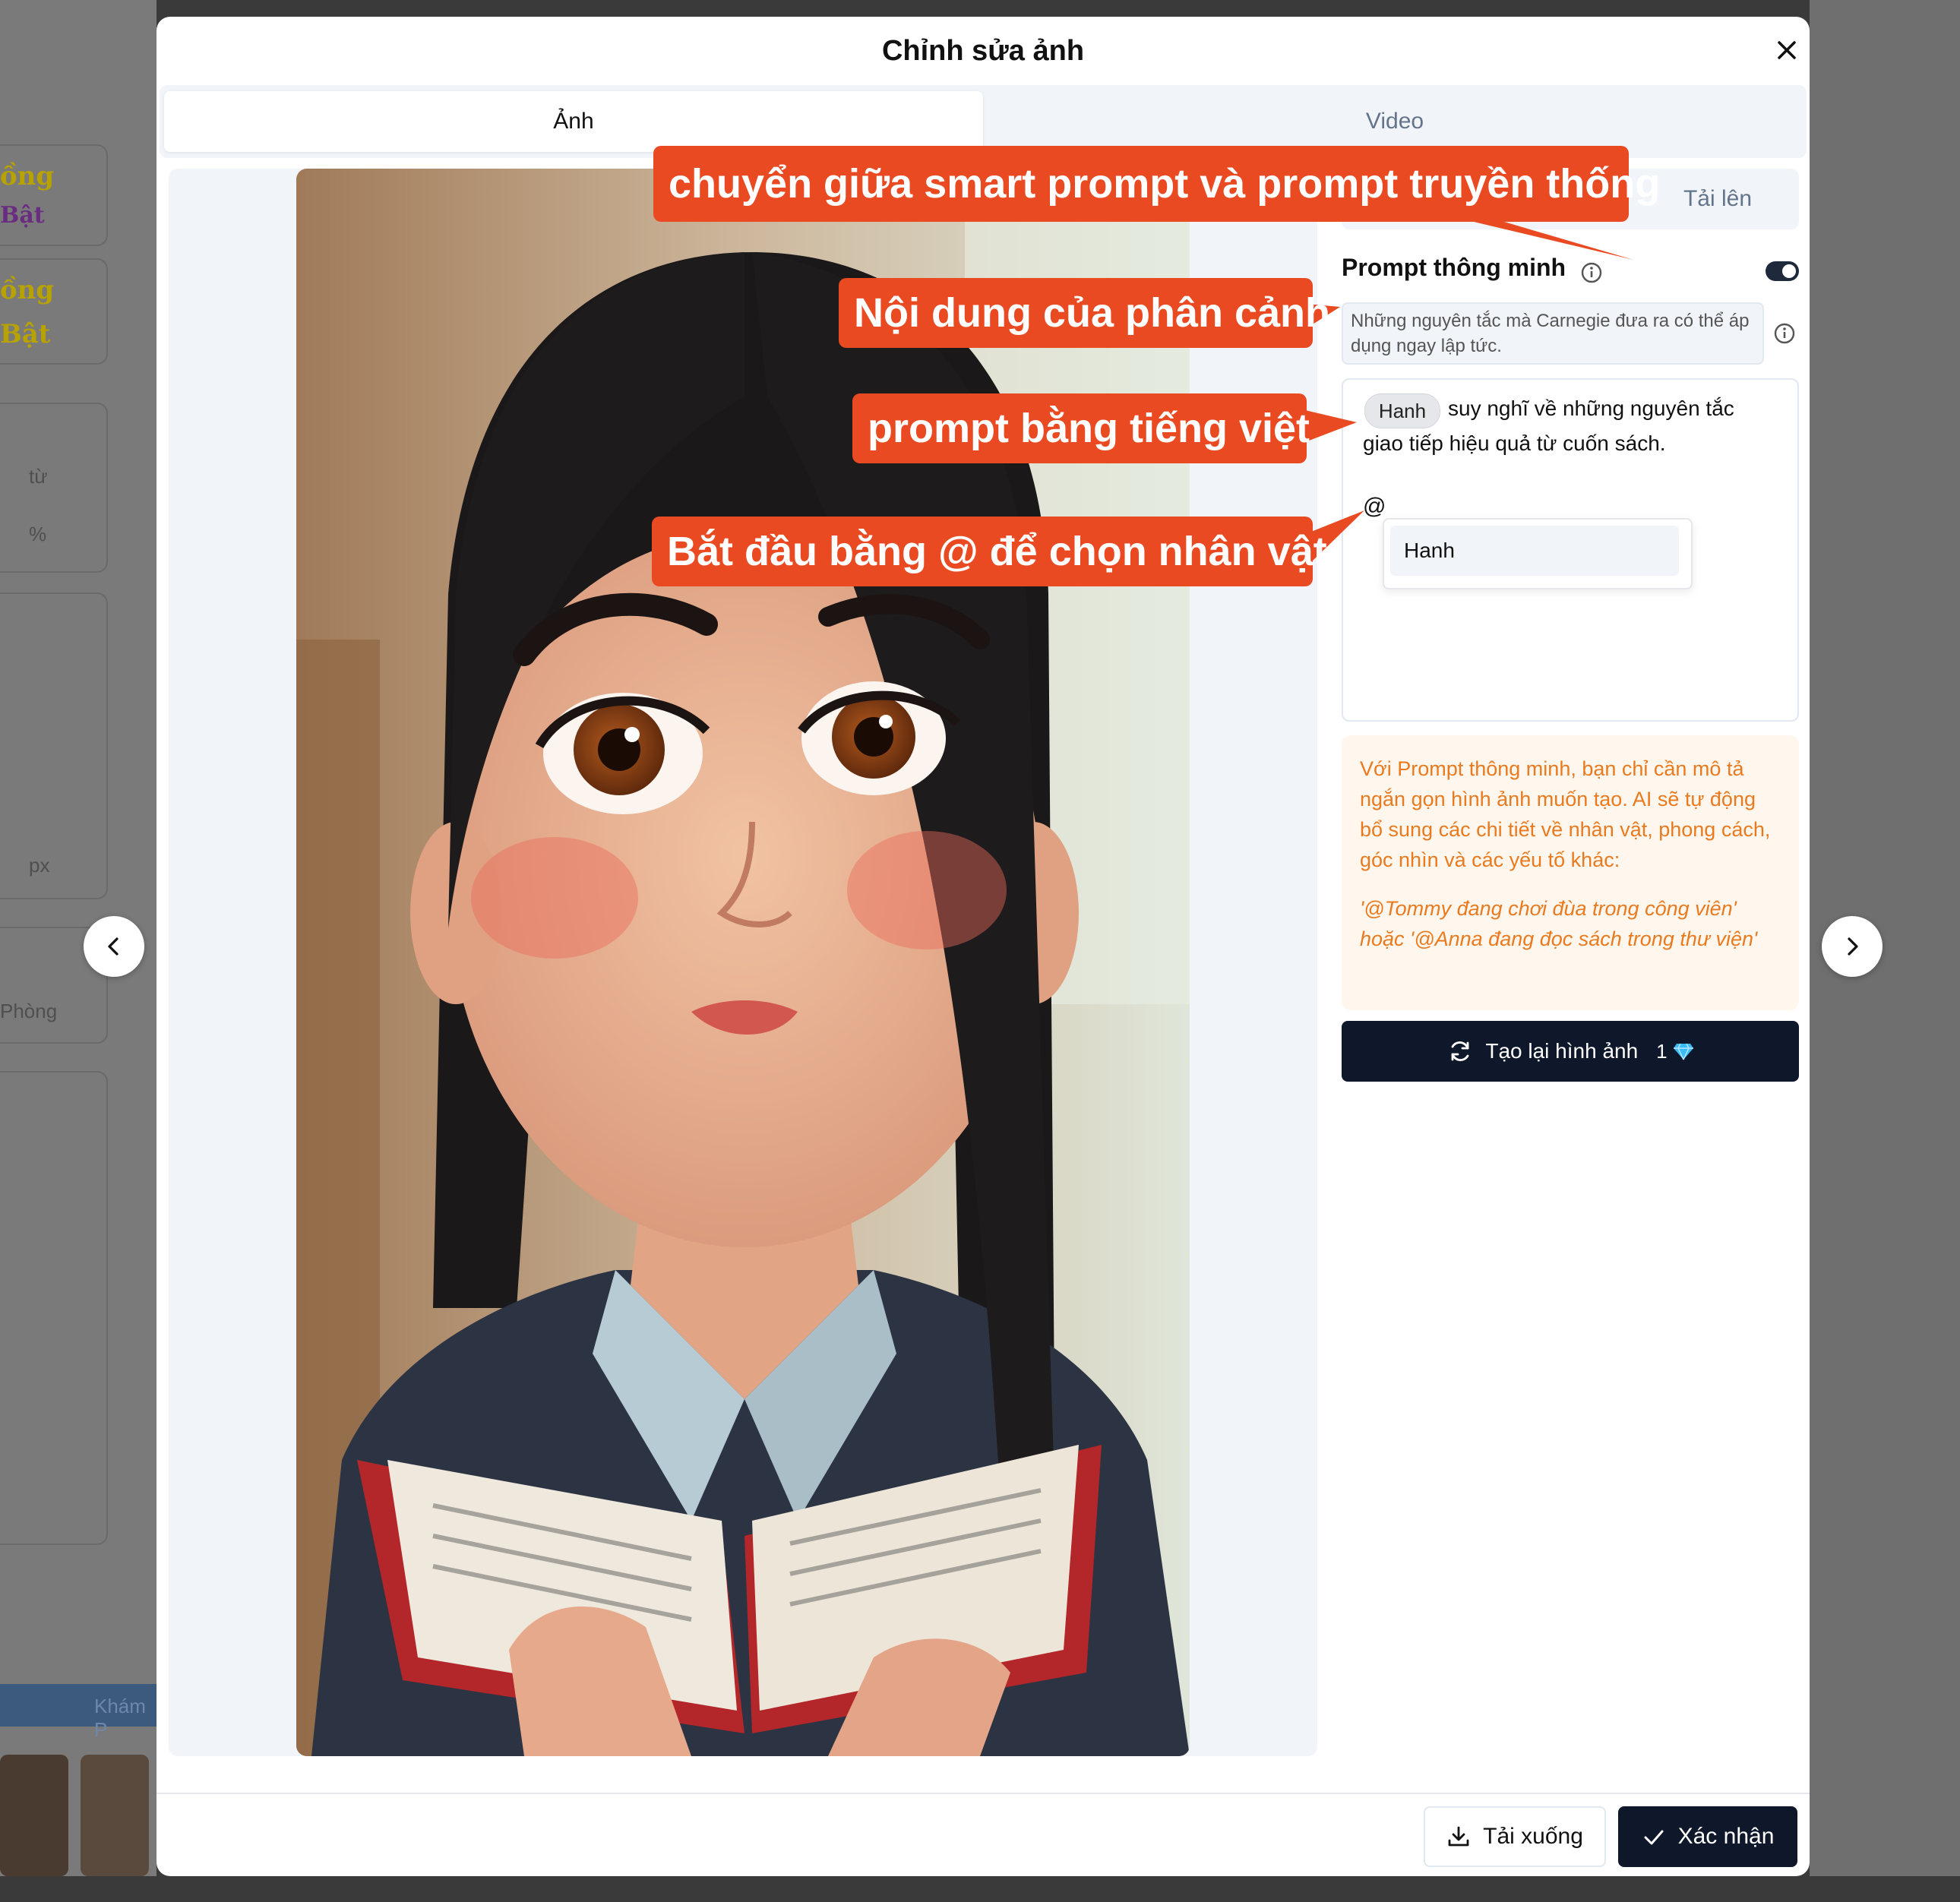 The height and width of the screenshot is (1902, 1960). Describe the element at coordinates (1081, 428) in the screenshot. I see `annotation-prompt-note: prompt bằng tiếng việt` at that location.